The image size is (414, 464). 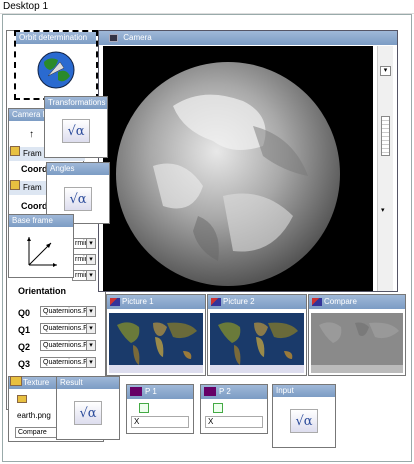 I want to click on q0-select: Quaternions.F, so click(x=68, y=311).